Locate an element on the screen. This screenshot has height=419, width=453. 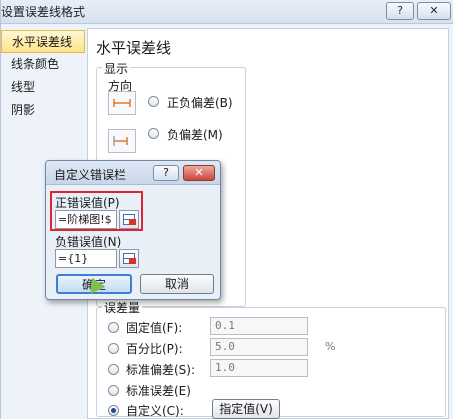
sidebar-item-horizontal-error-bars: 水平误差线 is located at coordinates (43, 41).